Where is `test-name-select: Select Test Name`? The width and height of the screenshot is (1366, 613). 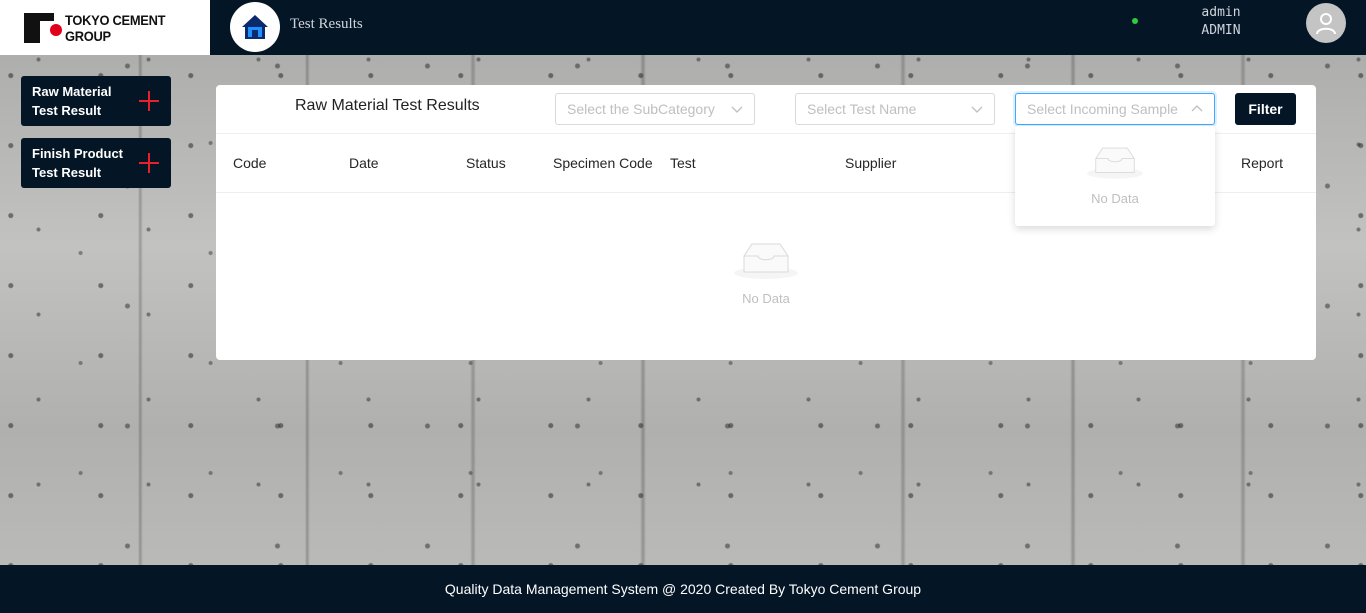 test-name-select: Select Test Name is located at coordinates (895, 109).